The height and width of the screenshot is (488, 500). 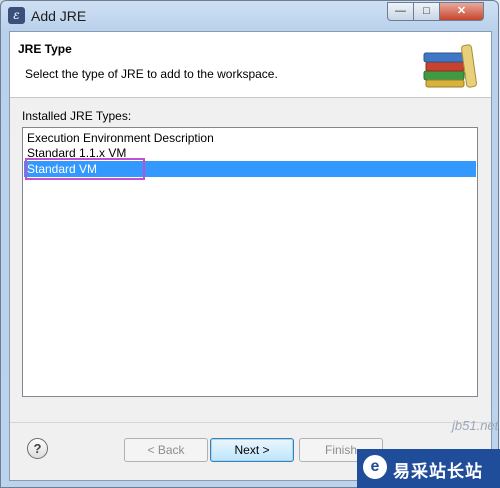 What do you see at coordinates (16, 15) in the screenshot?
I see `eclipse-icon: ɛ` at bounding box center [16, 15].